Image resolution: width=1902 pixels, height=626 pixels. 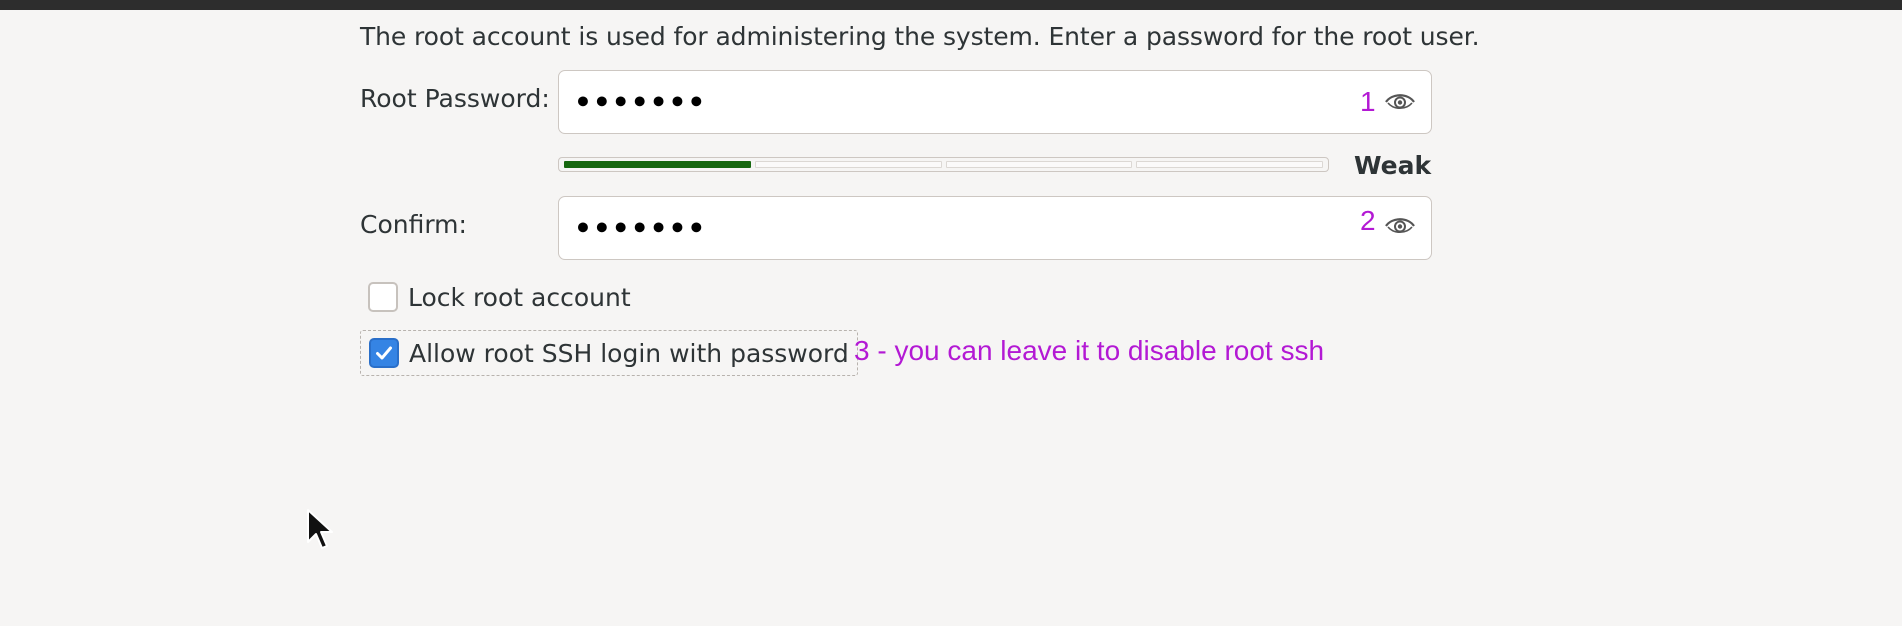 What do you see at coordinates (383, 297) in the screenshot?
I see `lock-root-checkbox` at bounding box center [383, 297].